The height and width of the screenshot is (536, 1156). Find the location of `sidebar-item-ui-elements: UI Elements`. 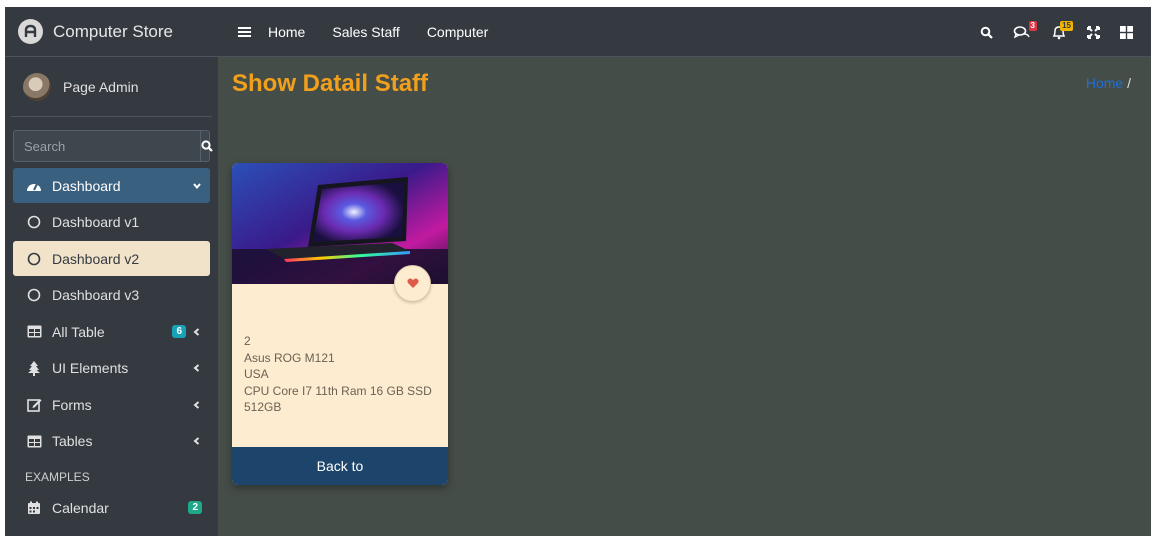

sidebar-item-ui-elements: UI Elements is located at coordinates (111, 368).